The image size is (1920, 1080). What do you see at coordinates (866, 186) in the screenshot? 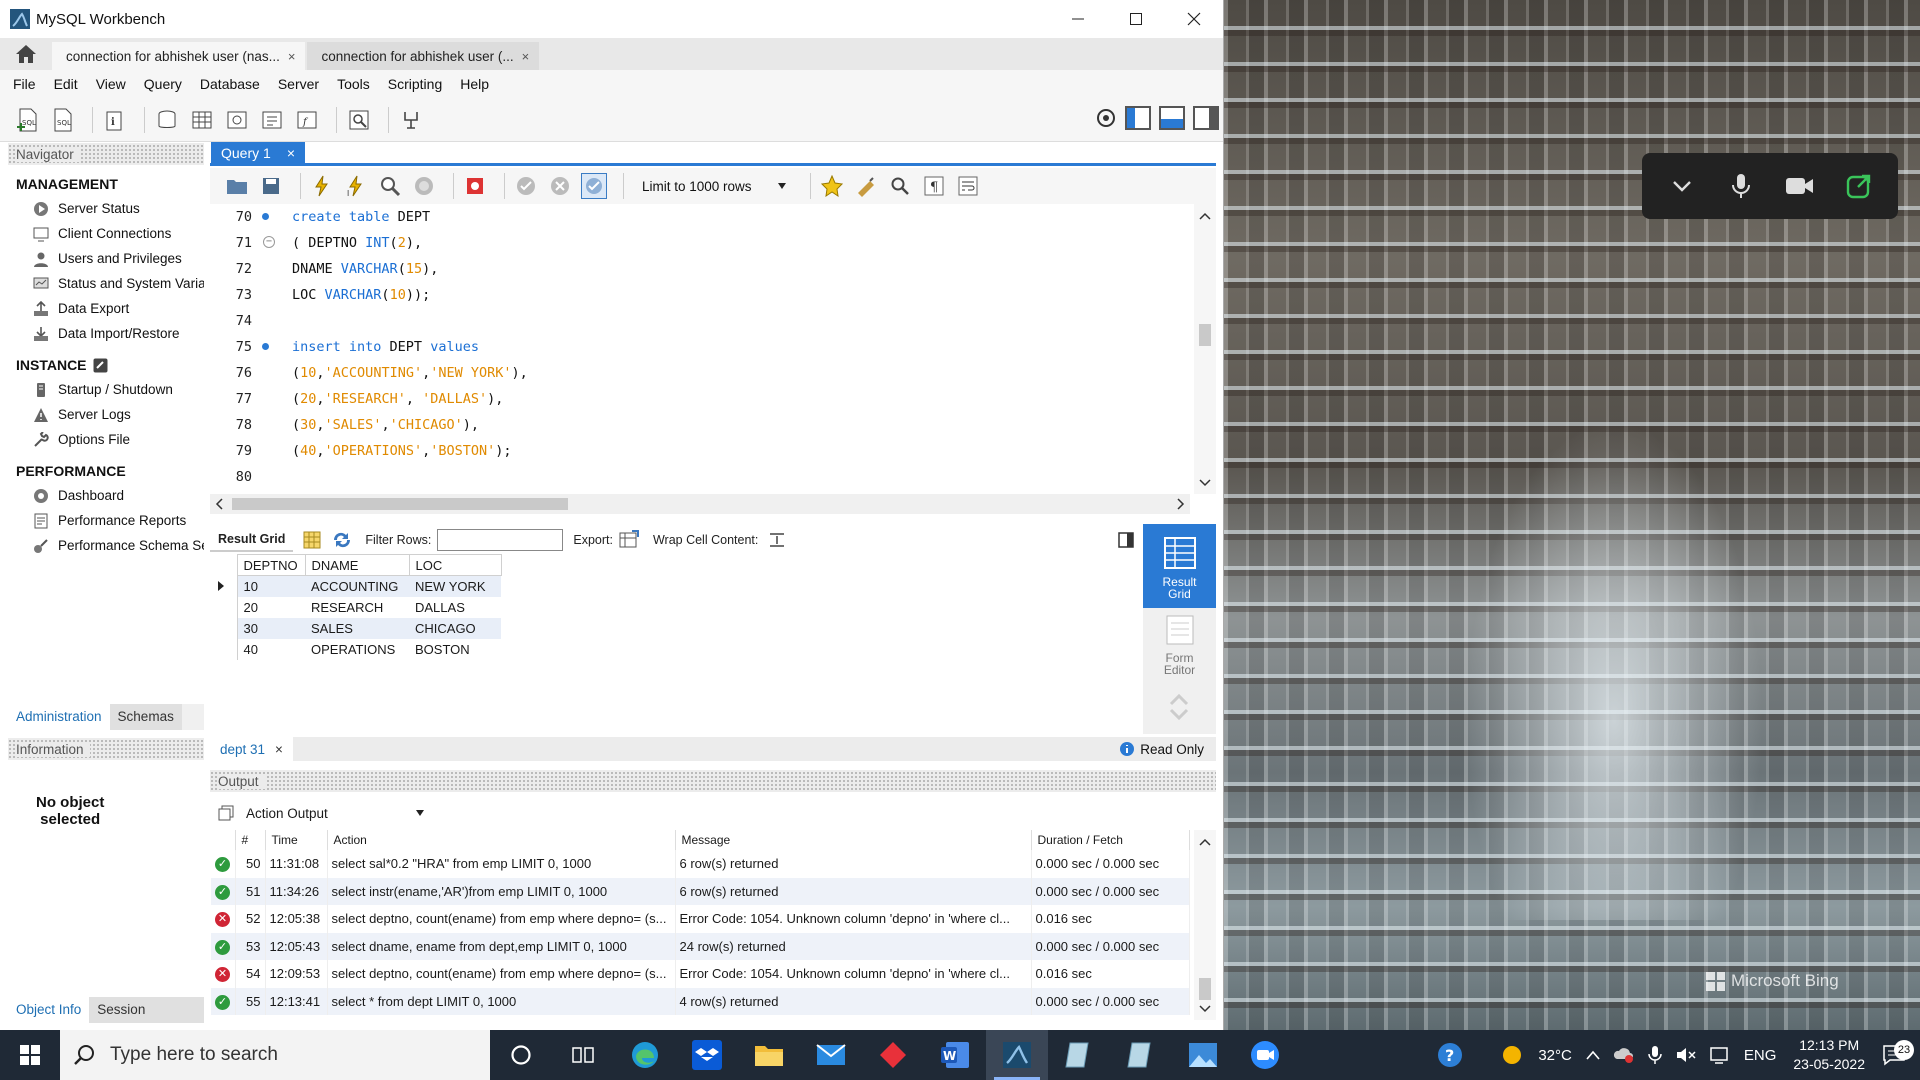
I see `beautify-icon` at bounding box center [866, 186].